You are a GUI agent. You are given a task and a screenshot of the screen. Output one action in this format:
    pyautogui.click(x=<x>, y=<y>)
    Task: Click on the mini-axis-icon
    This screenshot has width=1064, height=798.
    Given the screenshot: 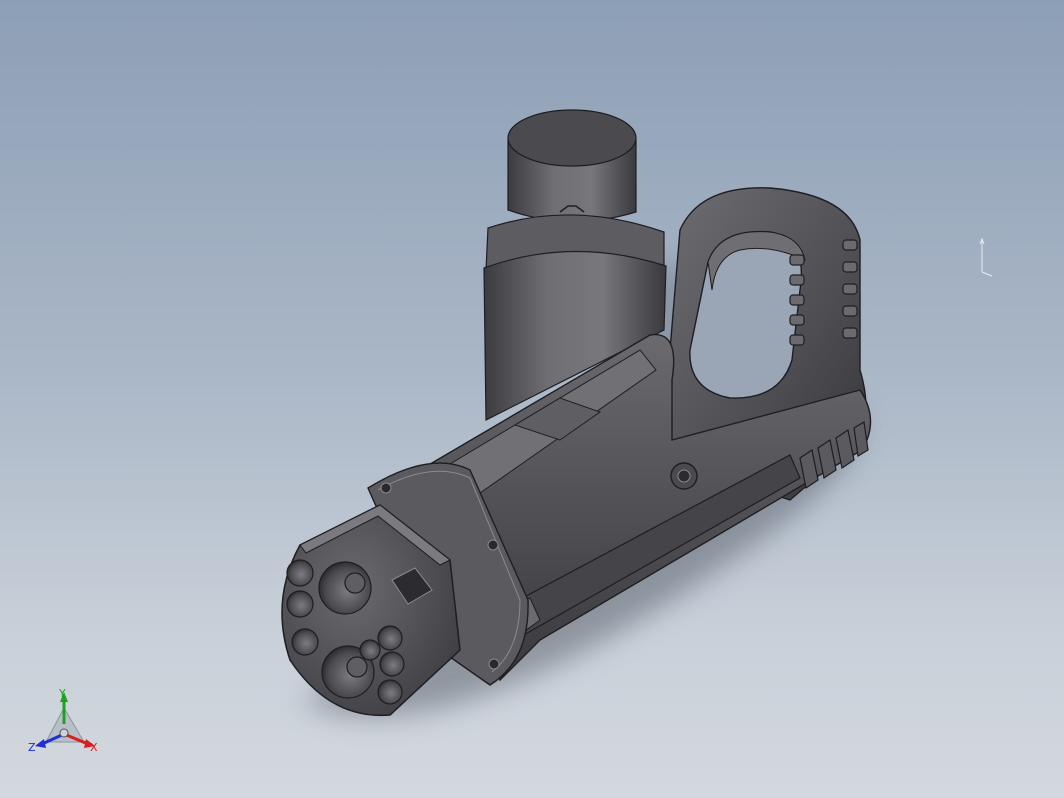 What is the action you would take?
    pyautogui.click(x=986, y=257)
    